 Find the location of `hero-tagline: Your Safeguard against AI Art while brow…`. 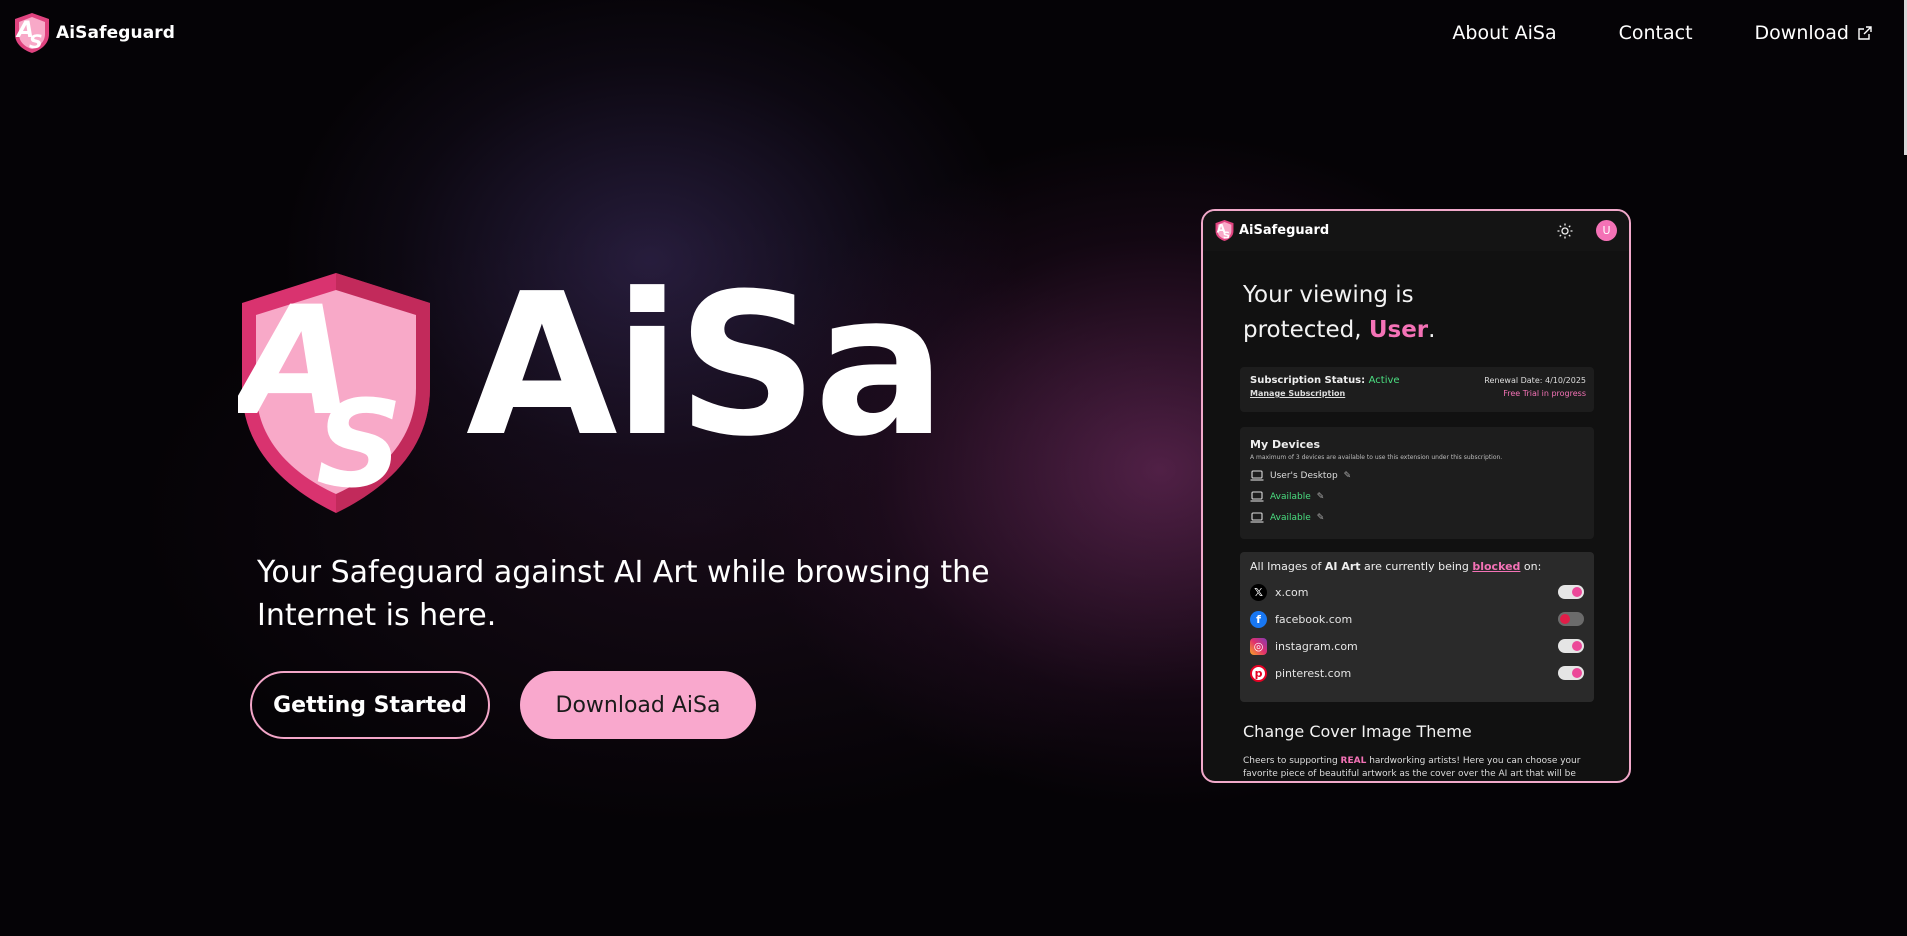

hero-tagline: Your Safeguard against AI Art while brow… is located at coordinates (623, 594).